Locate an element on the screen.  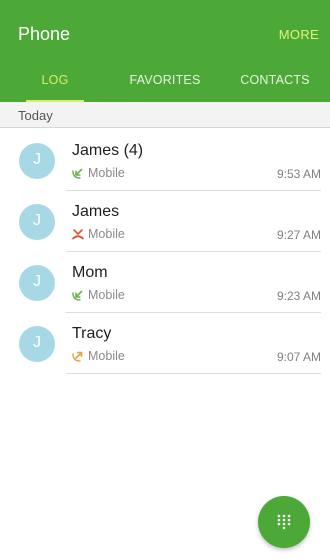
contact-name: Tracy is located at coordinates (92, 333).